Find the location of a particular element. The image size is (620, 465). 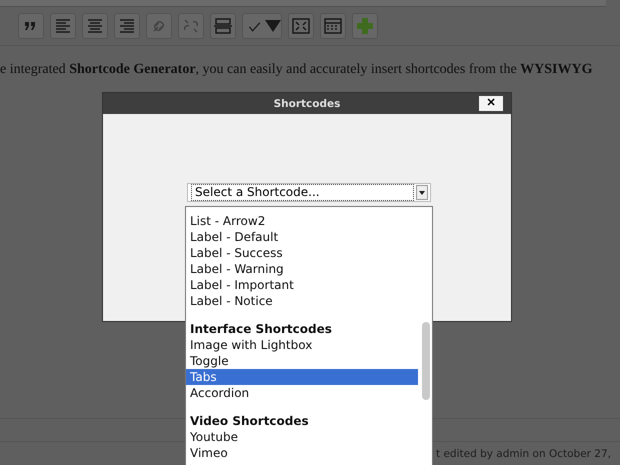

option-group-label: Interface Shortcodes is located at coordinates (261, 329).